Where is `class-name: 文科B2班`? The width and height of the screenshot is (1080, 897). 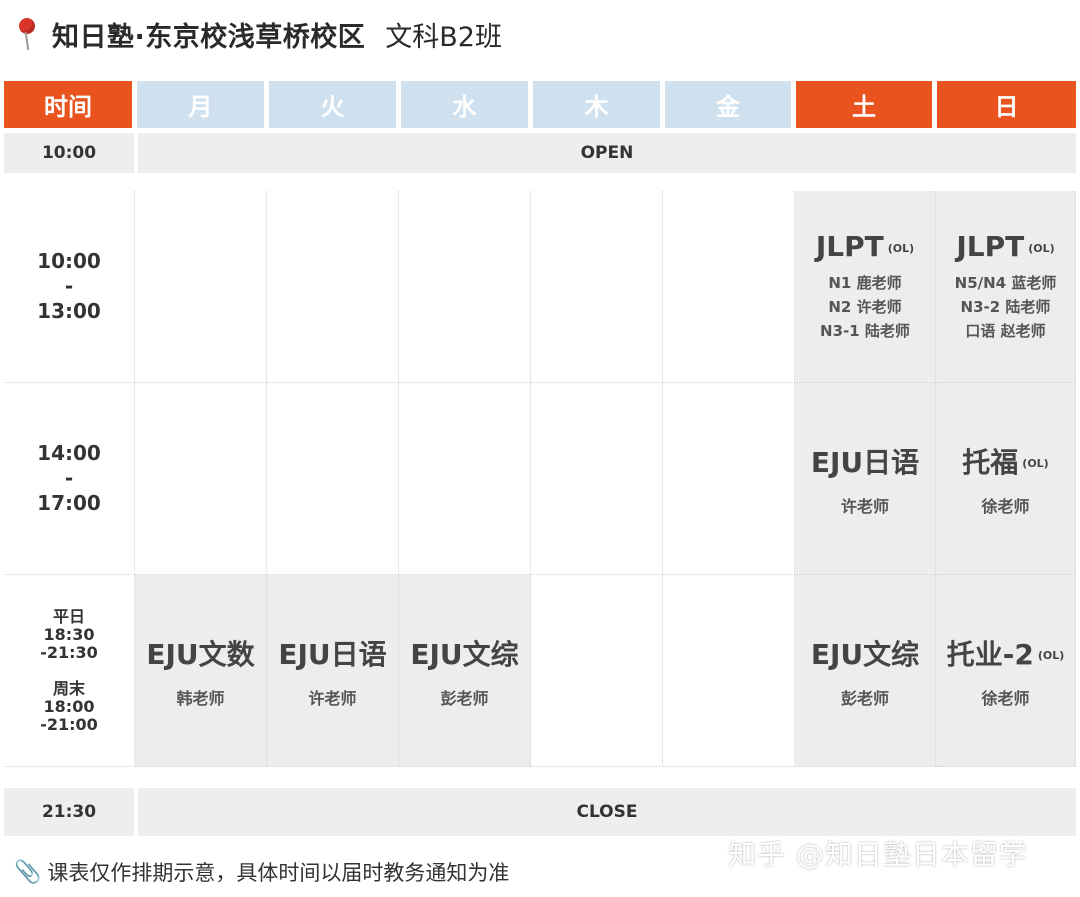 class-name: 文科B2班 is located at coordinates (443, 37).